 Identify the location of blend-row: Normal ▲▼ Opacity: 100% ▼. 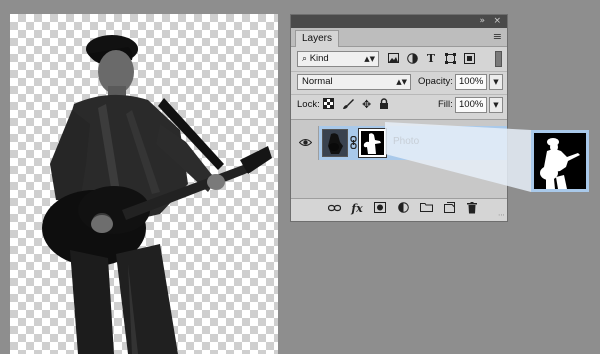
(399, 81).